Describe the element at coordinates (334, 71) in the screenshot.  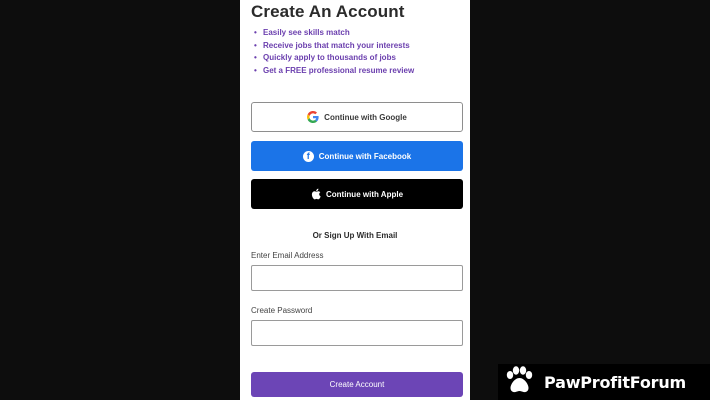
I see `benefit-item: Get a FREE professional resume review` at that location.